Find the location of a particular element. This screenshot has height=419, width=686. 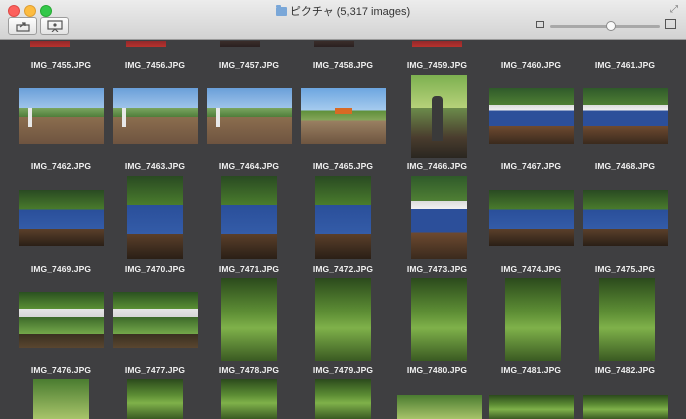

thumbnail-filename: IMG_7475.JPG is located at coordinates (625, 269).